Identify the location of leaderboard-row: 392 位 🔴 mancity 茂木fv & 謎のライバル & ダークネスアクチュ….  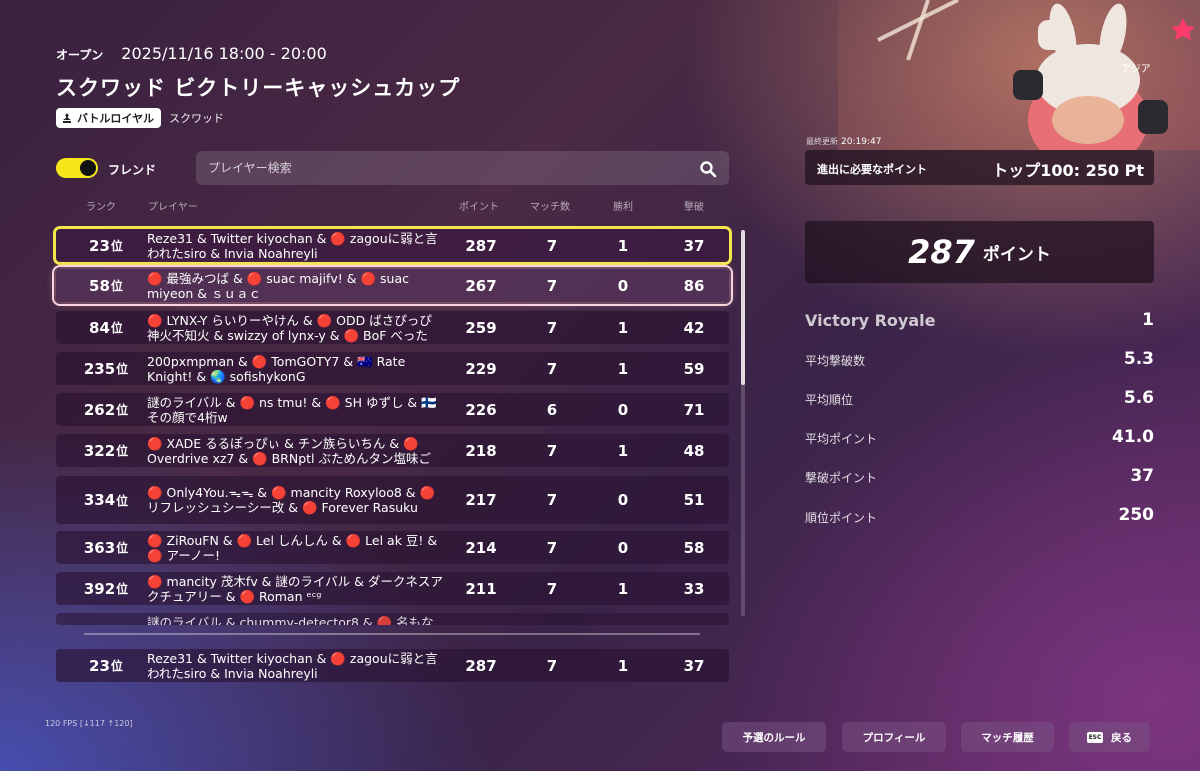
(392, 588).